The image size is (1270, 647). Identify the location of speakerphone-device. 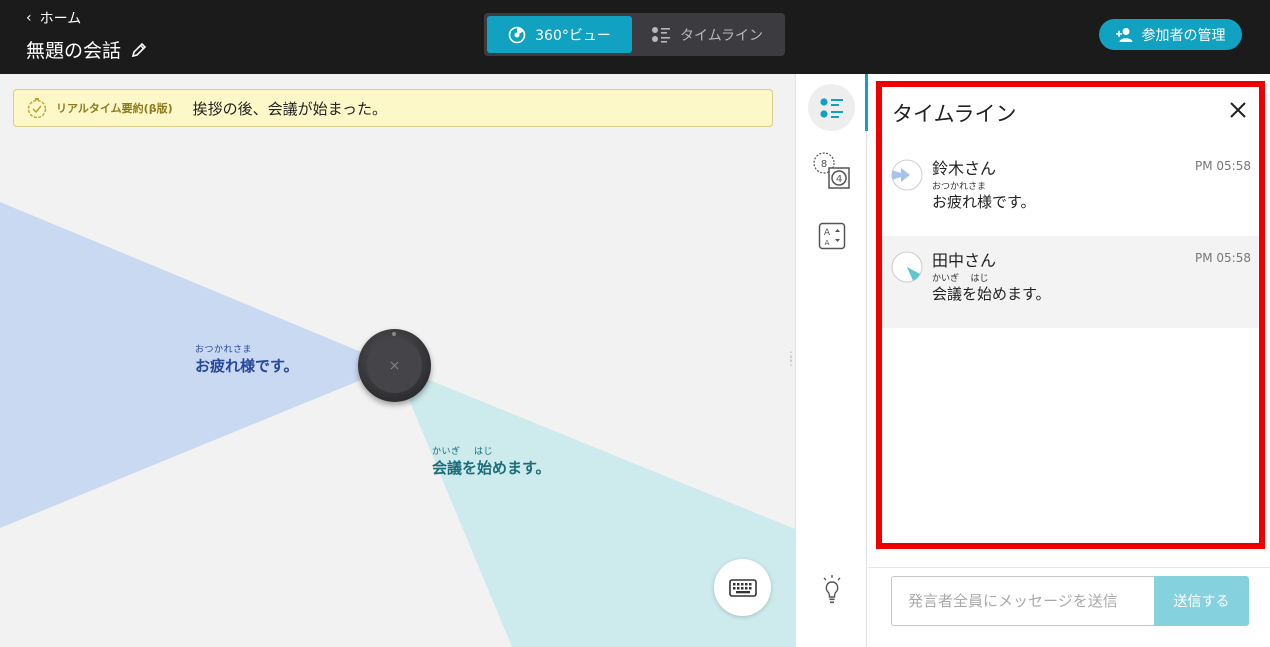
(394, 365).